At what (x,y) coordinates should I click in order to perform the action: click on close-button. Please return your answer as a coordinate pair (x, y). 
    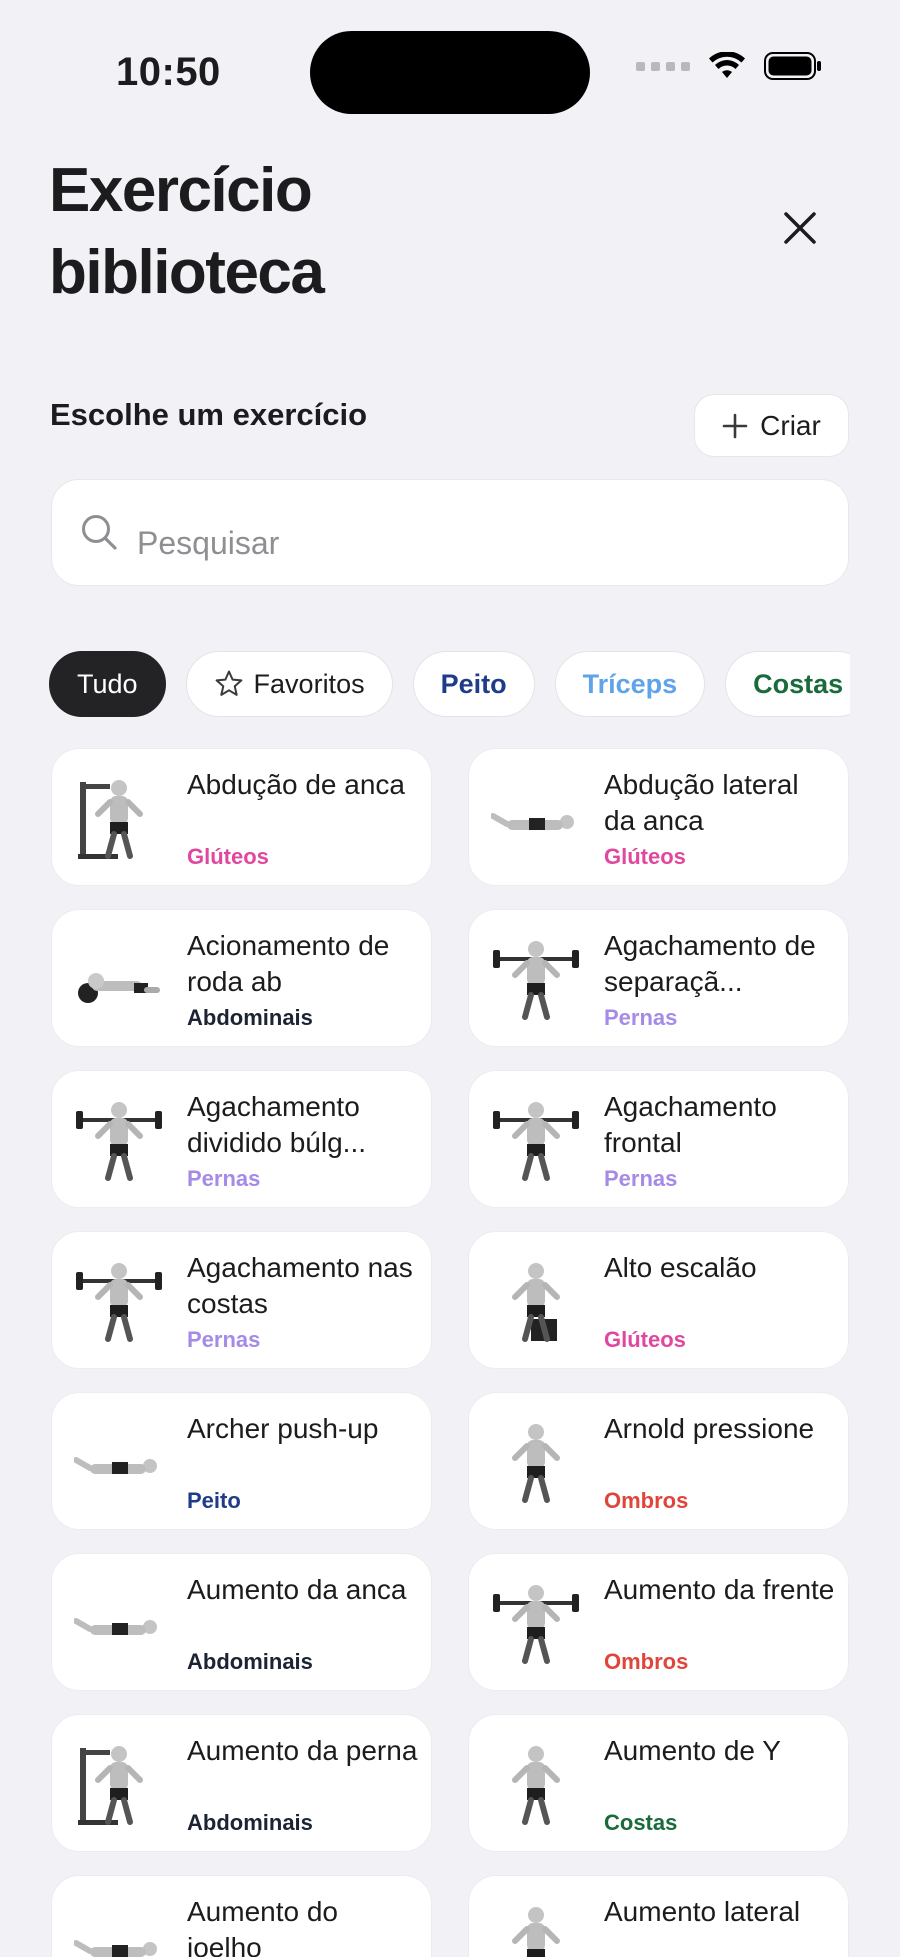
    Looking at the image, I should click on (800, 228).